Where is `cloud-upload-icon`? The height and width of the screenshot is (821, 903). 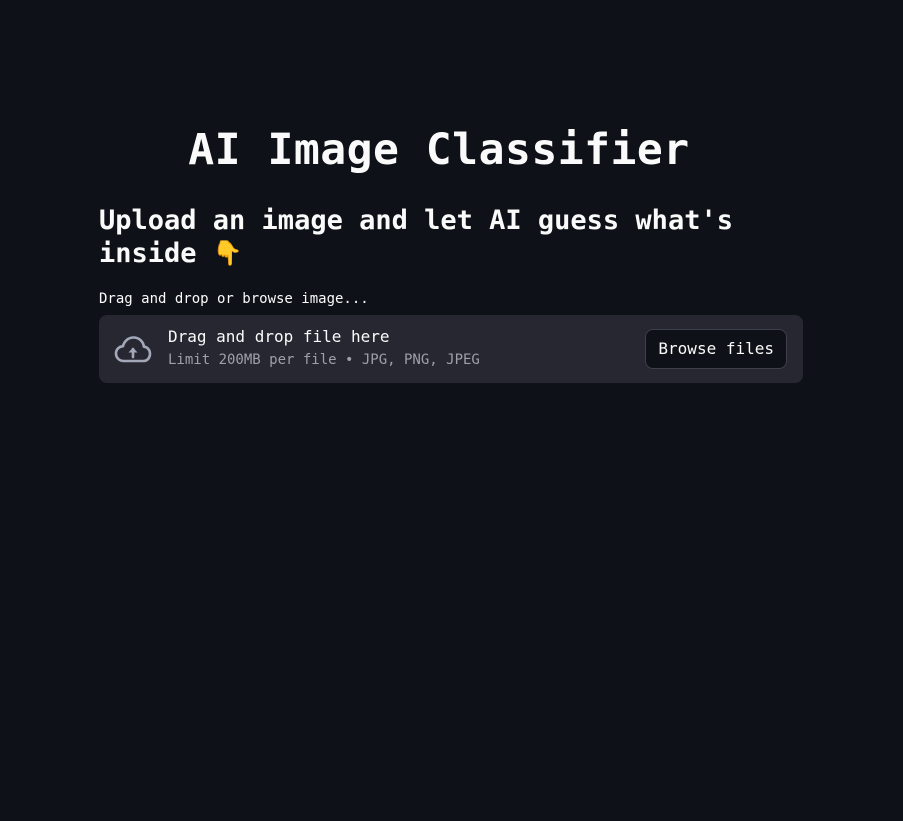 cloud-upload-icon is located at coordinates (133, 349).